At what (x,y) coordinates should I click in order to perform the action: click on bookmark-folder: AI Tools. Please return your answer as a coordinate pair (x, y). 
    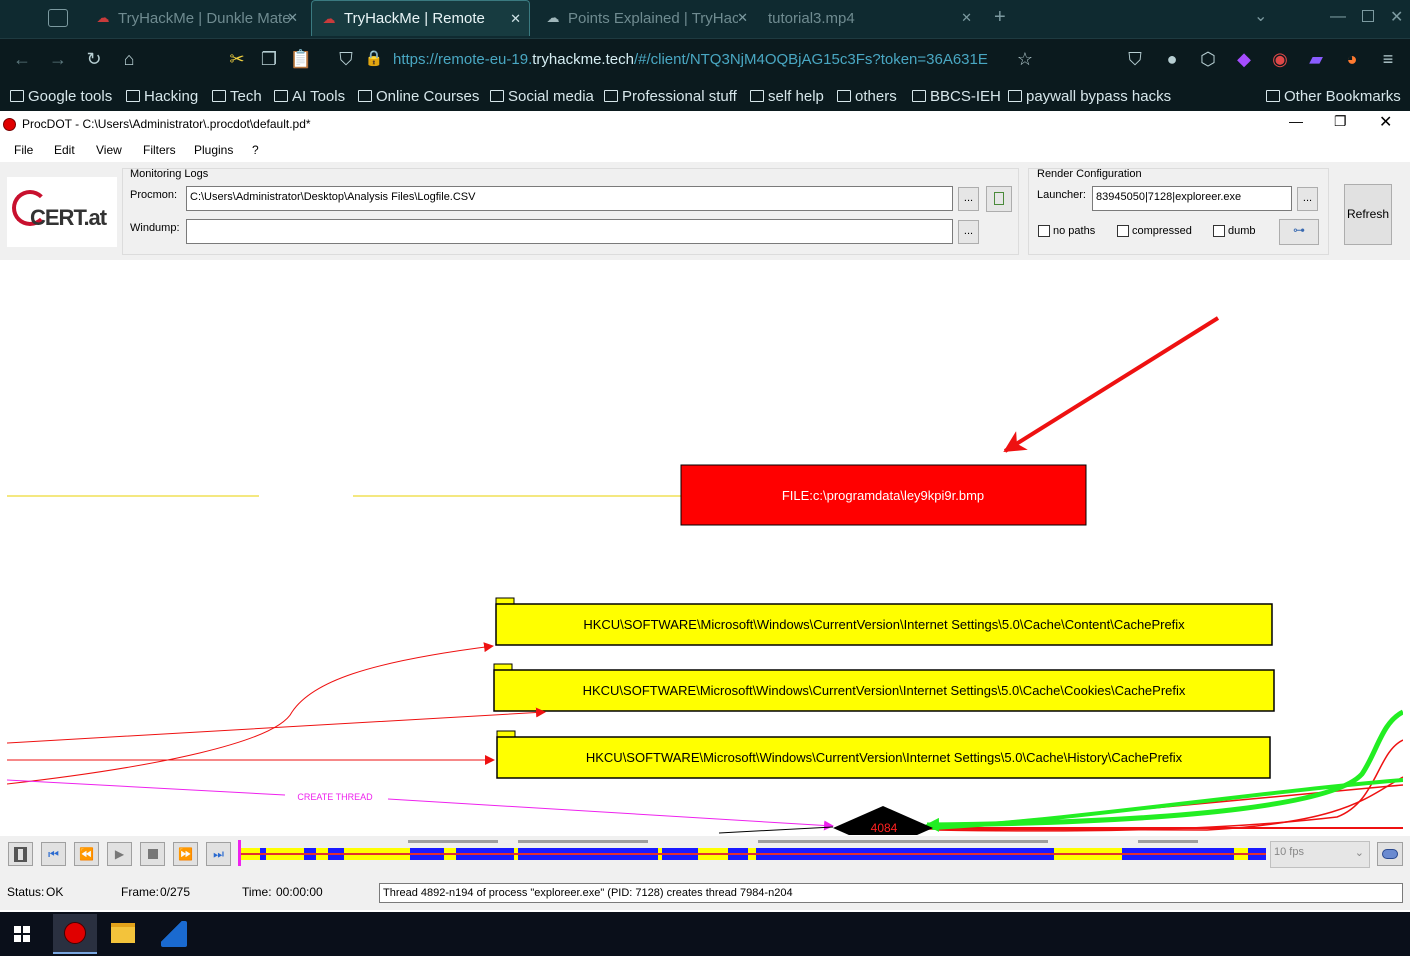
    Looking at the image, I should click on (309, 96).